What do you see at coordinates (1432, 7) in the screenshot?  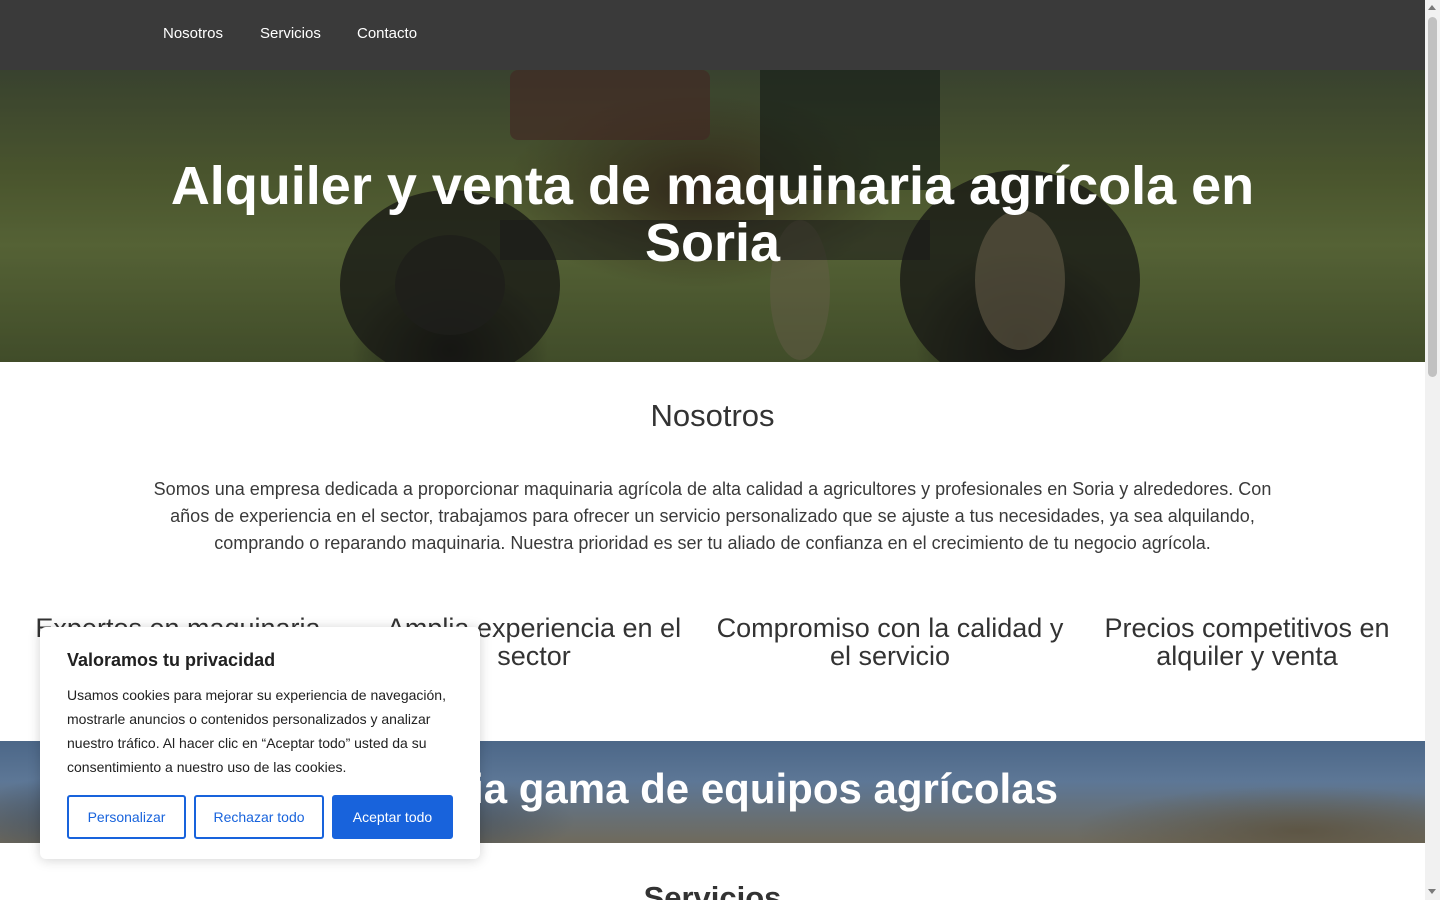 I see `scroll-up-arrow-icon` at bounding box center [1432, 7].